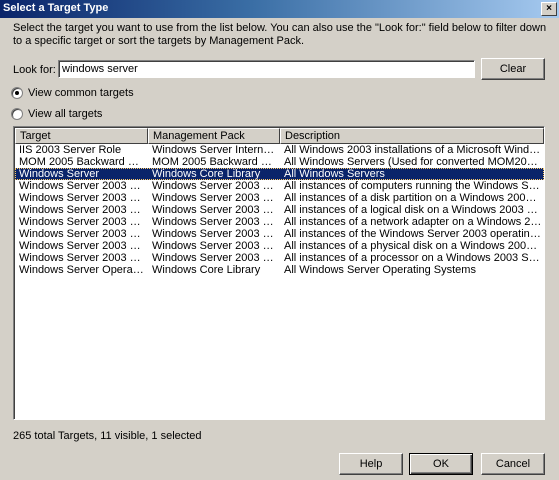 The width and height of the screenshot is (559, 480). What do you see at coordinates (380, 270) in the screenshot?
I see `cell-description: All Windows Server Operating Systems` at bounding box center [380, 270].